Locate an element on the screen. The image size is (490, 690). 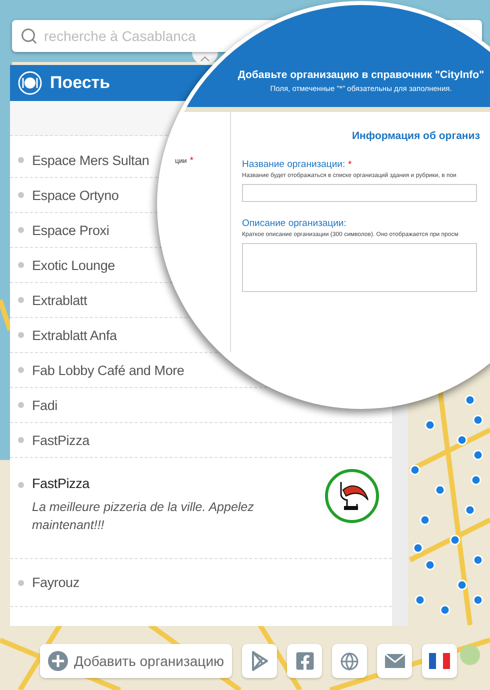
section-title: Информация об организ is located at coordinates (416, 136).